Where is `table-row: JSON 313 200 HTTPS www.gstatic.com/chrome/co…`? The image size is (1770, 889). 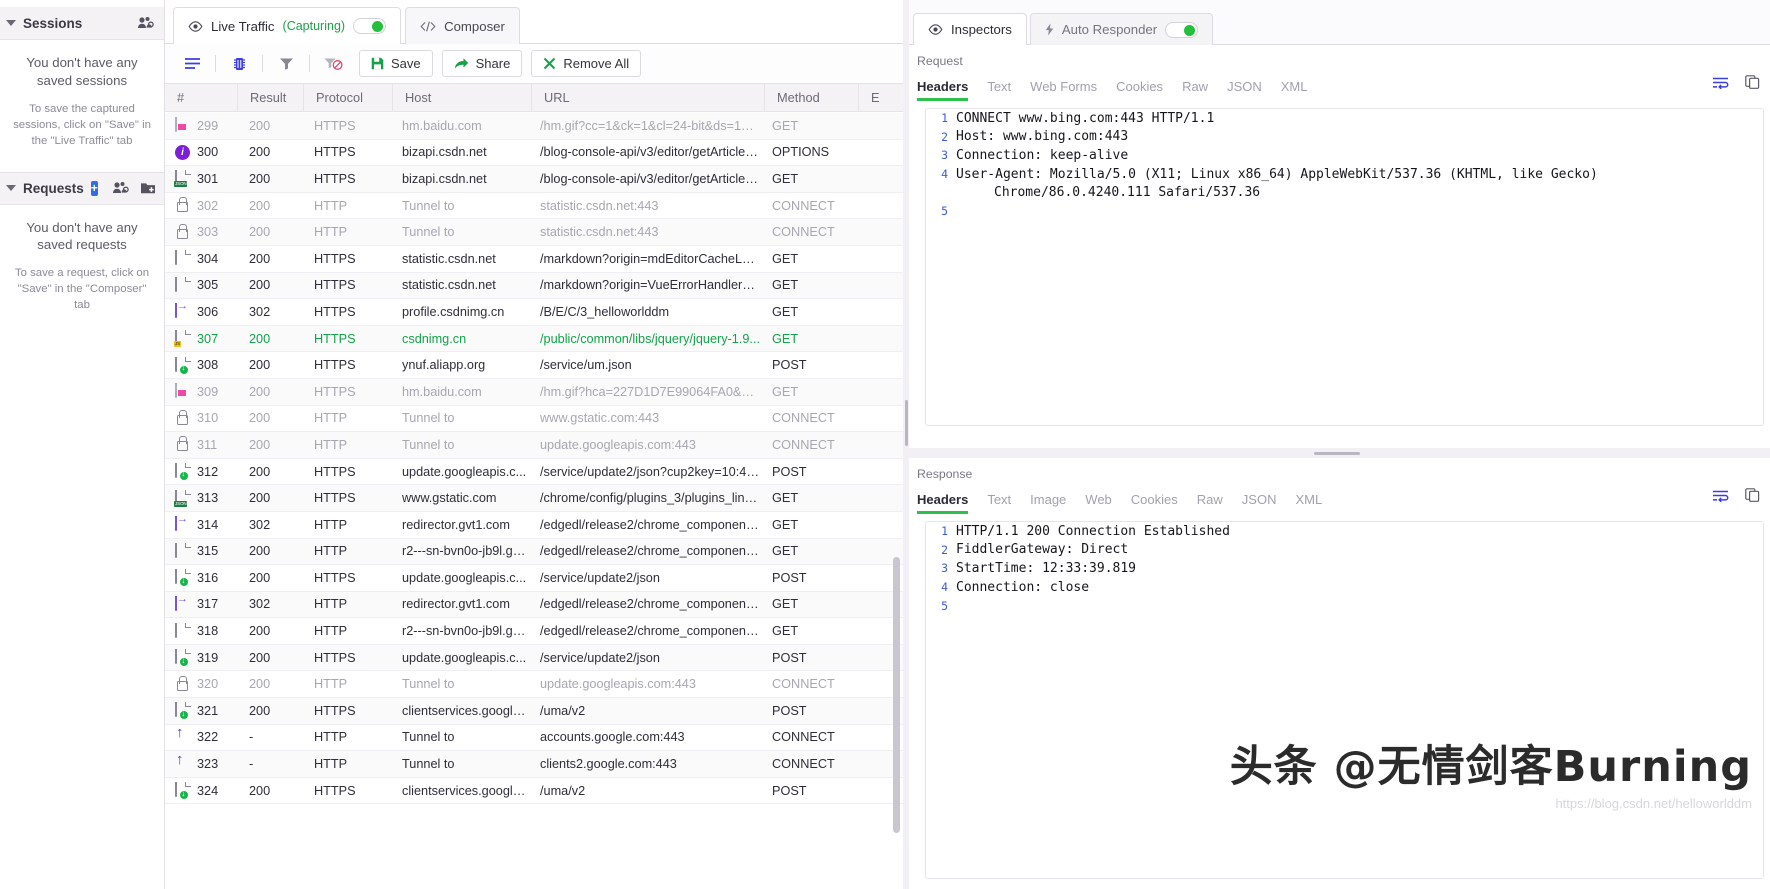
table-row: JSON 313 200 HTTPS www.gstatic.com/chrome/co… is located at coordinates (534, 498).